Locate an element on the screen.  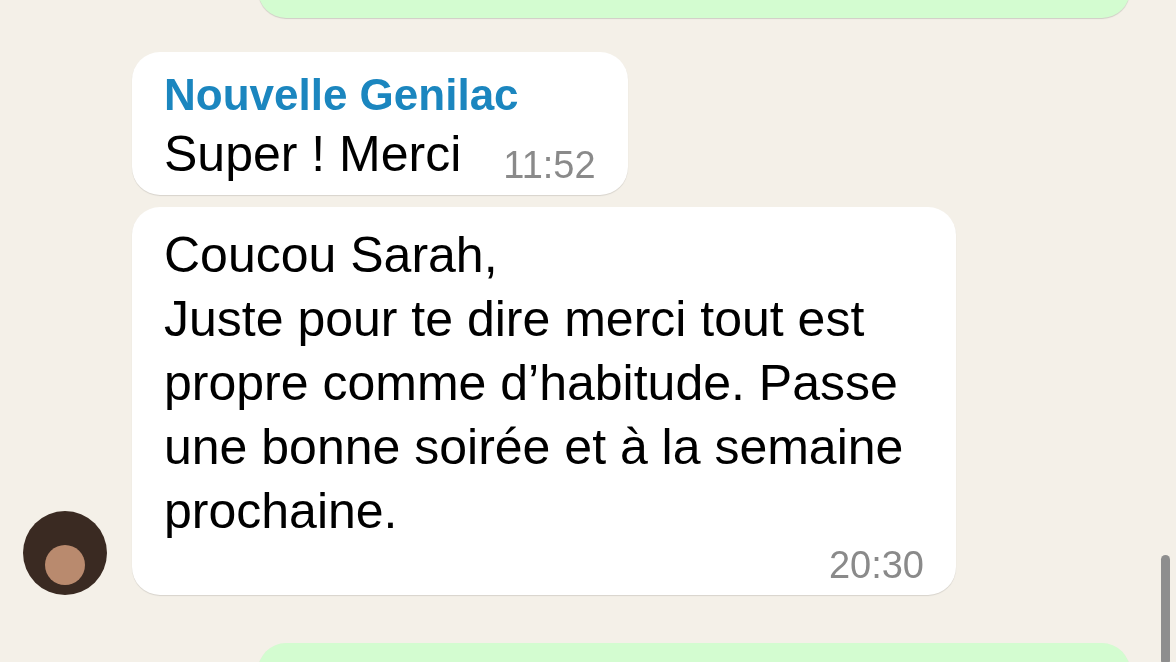
scrollbar is located at coordinates (1165, 608).